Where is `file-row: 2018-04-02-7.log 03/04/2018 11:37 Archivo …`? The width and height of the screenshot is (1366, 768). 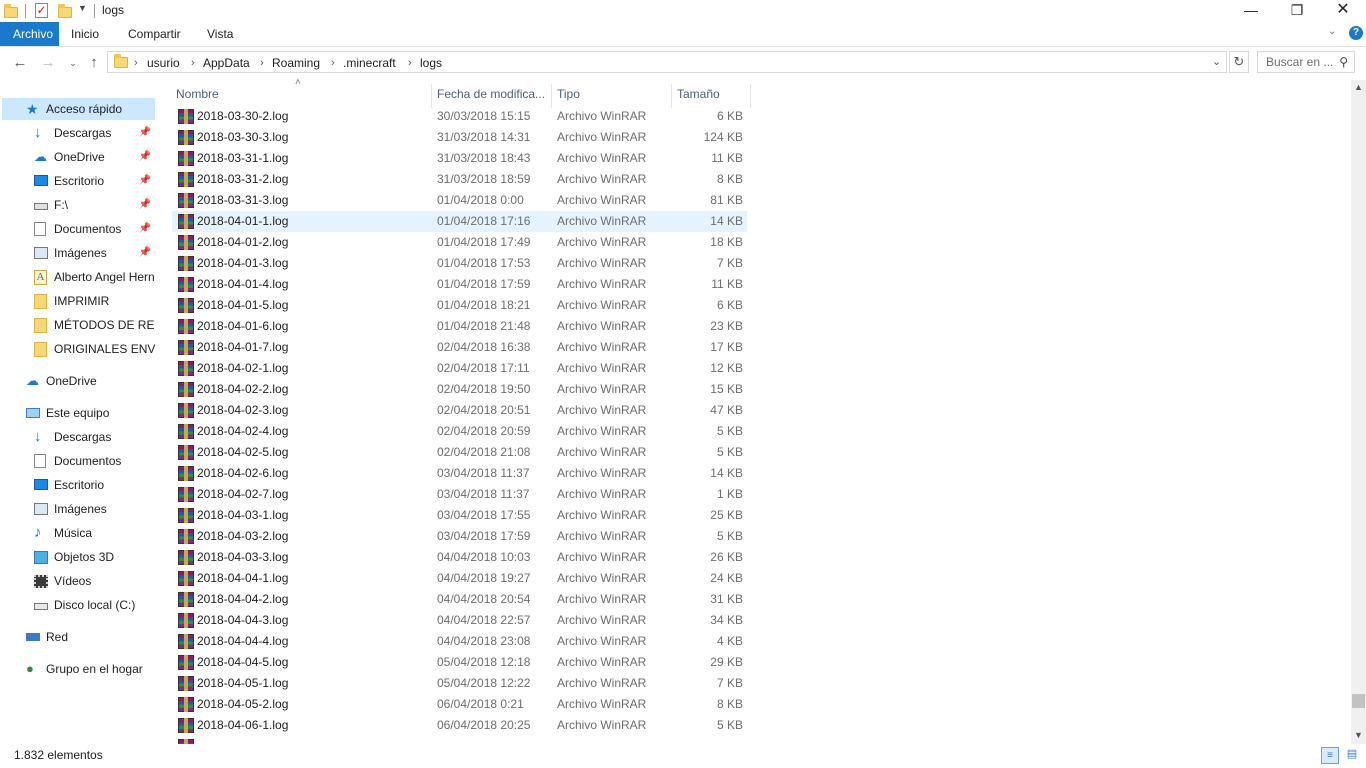
file-row: 2018-04-02-7.log 03/04/2018 11:37 Archivo … is located at coordinates (459, 494).